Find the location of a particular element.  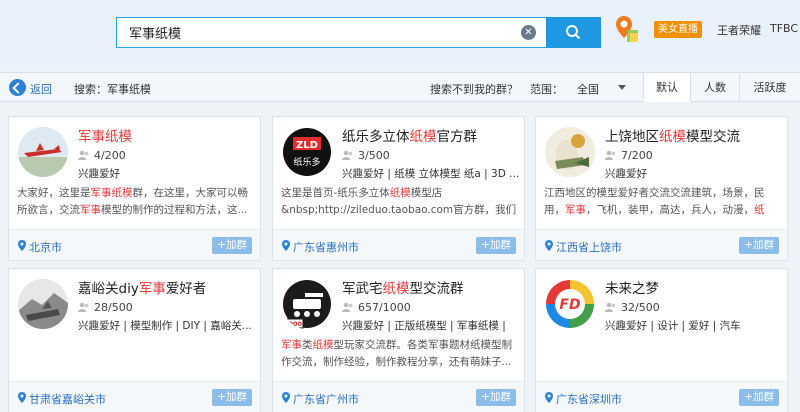

member-count: 7/200 is located at coordinates (629, 155).